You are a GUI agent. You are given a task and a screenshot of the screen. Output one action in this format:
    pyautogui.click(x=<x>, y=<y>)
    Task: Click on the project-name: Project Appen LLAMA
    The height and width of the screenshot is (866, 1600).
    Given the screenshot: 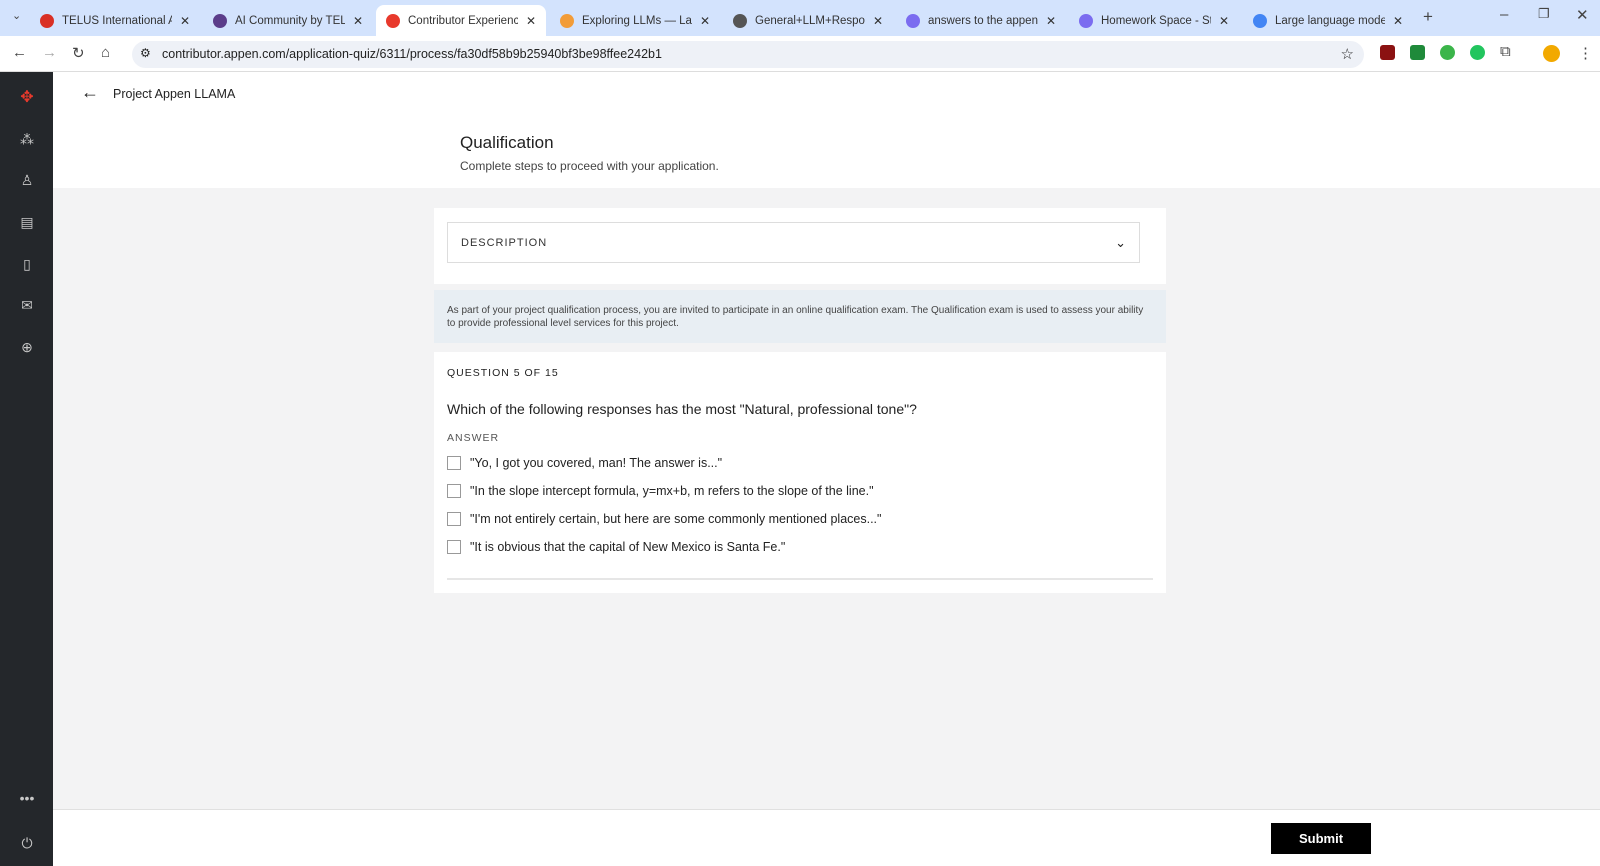 What is the action you would take?
    pyautogui.click(x=174, y=94)
    